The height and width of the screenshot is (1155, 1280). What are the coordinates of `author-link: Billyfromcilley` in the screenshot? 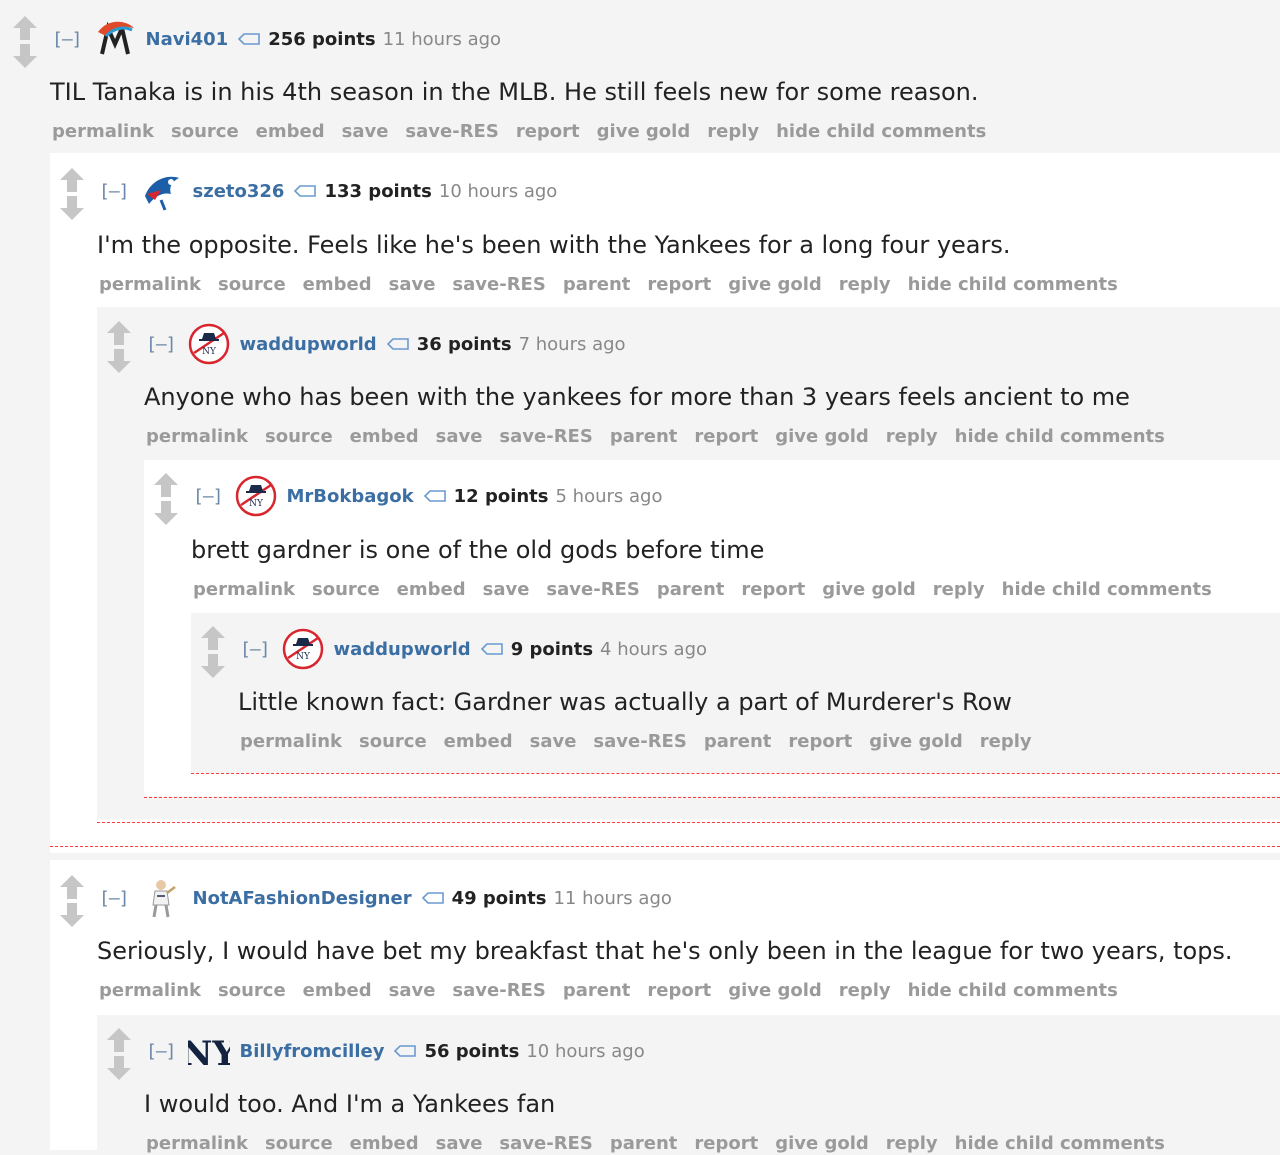 It's located at (312, 1051).